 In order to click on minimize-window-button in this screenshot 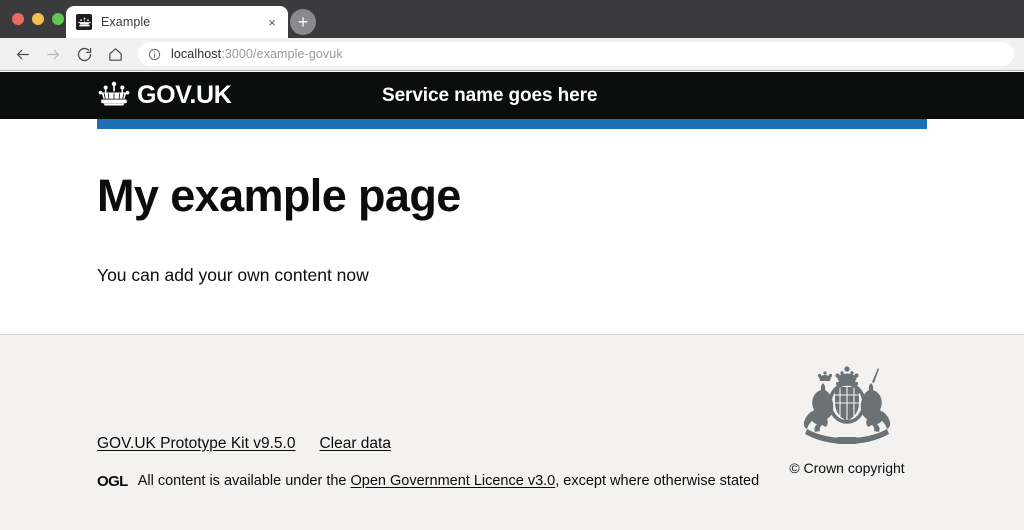, I will do `click(38, 19)`.